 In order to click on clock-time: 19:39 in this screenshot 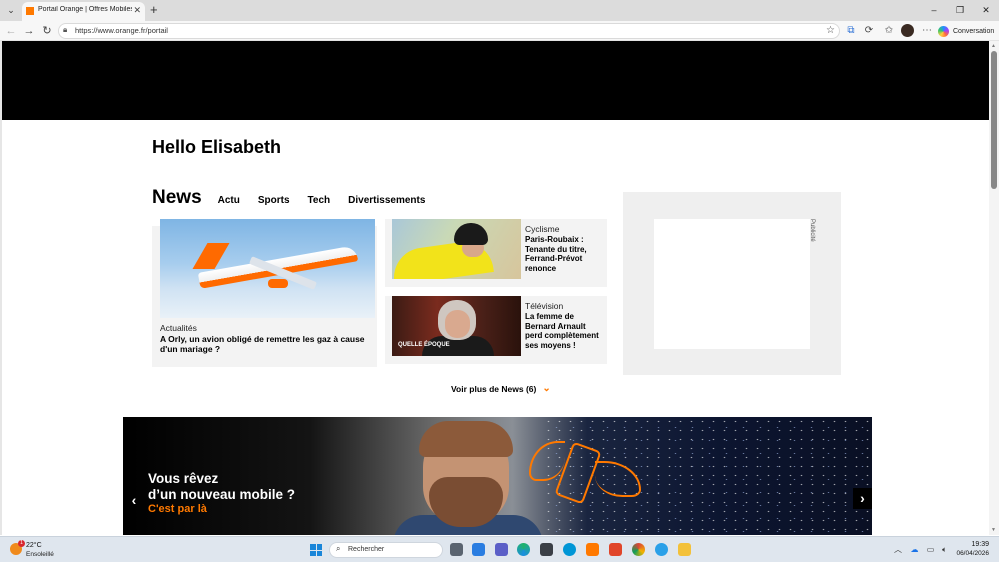, I will do `click(974, 544)`.